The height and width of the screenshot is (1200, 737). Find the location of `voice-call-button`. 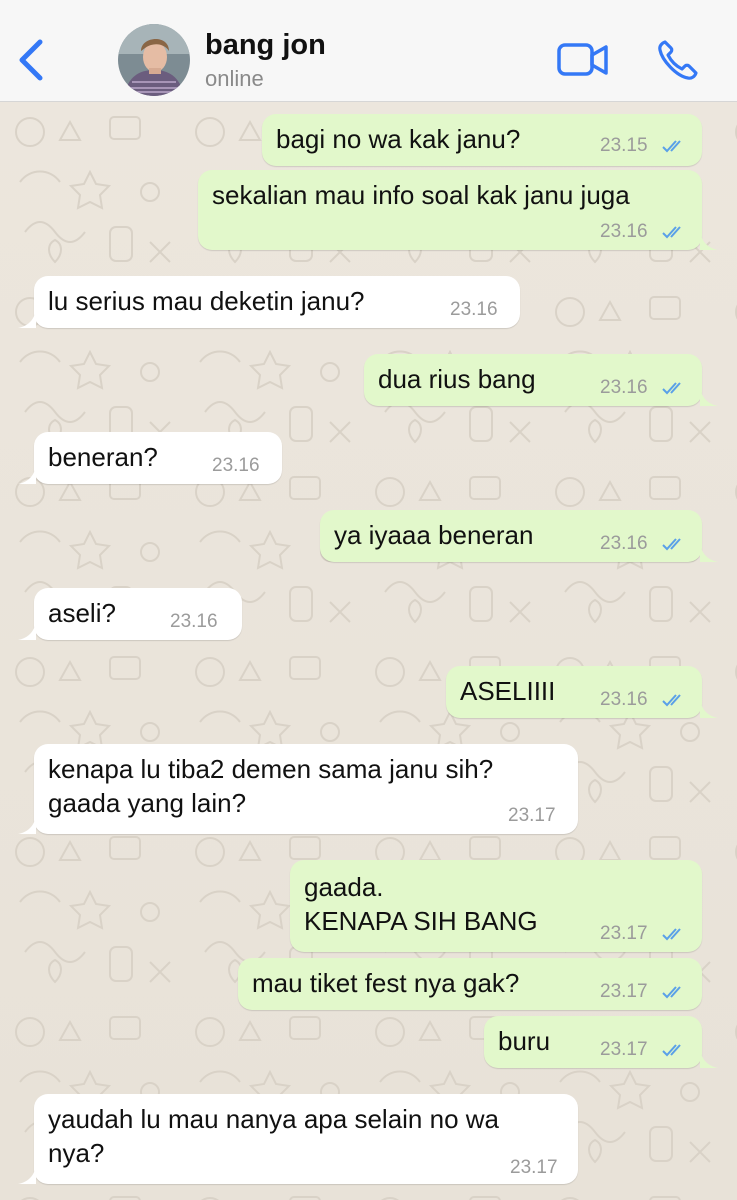

voice-call-button is located at coordinates (678, 60).